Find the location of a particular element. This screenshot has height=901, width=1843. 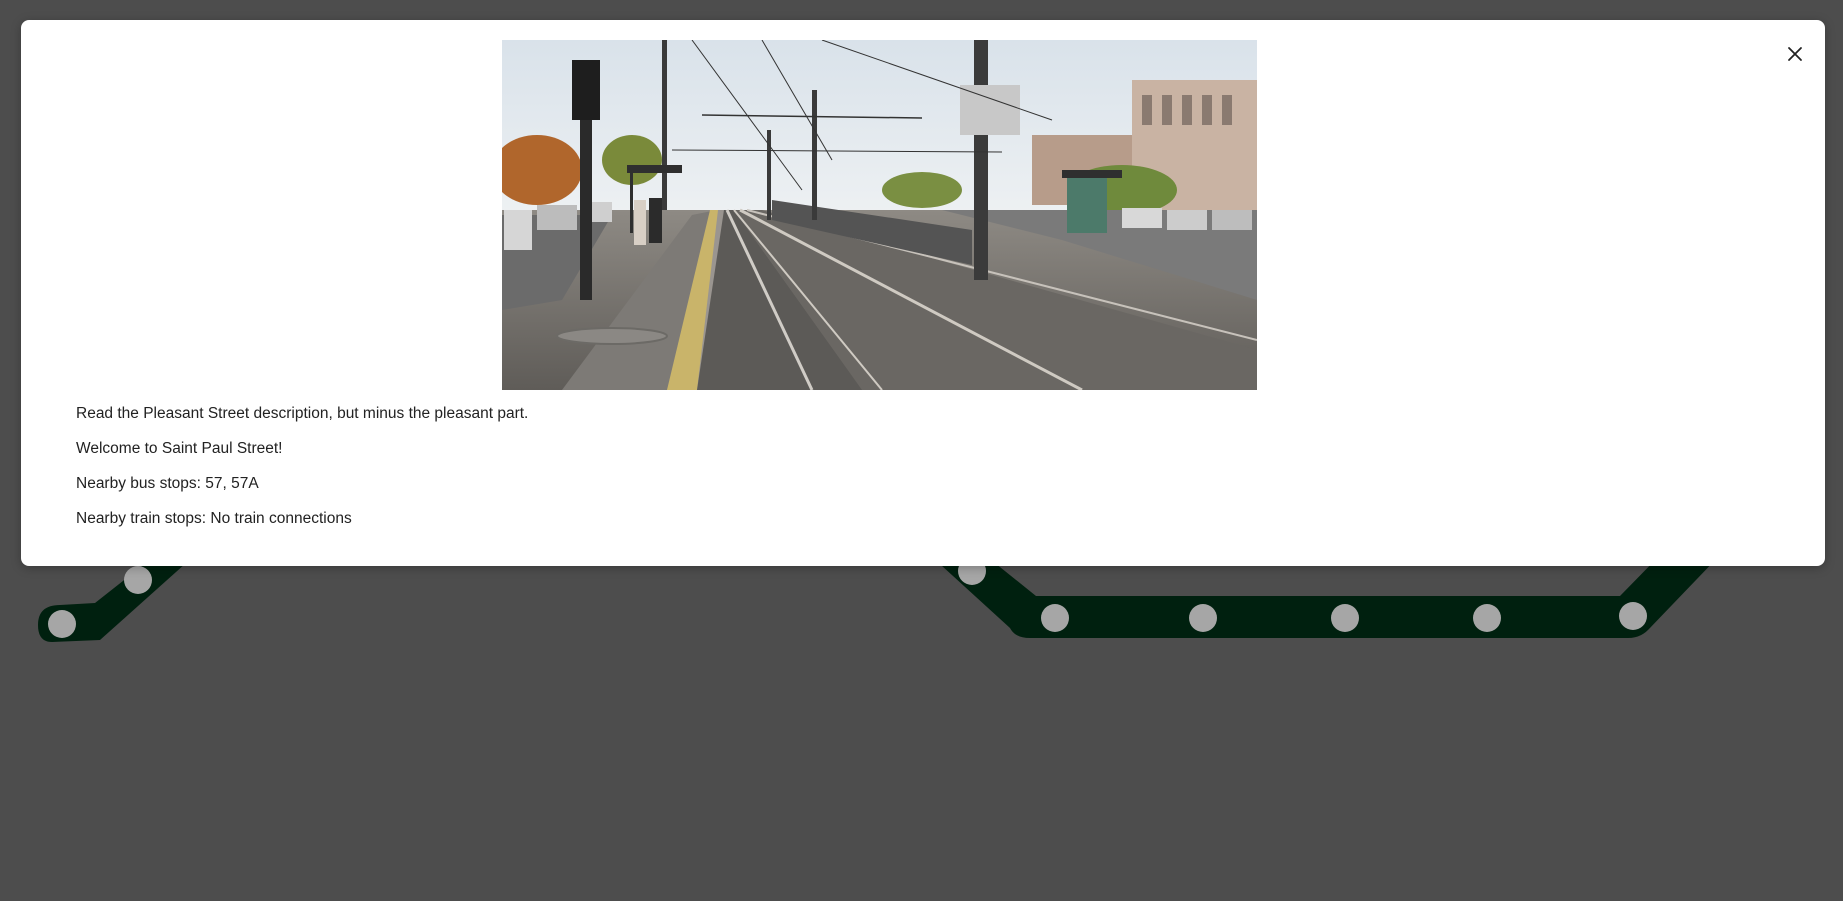

train-stops-text: Nearby train stops: No train connections is located at coordinates (214, 518).